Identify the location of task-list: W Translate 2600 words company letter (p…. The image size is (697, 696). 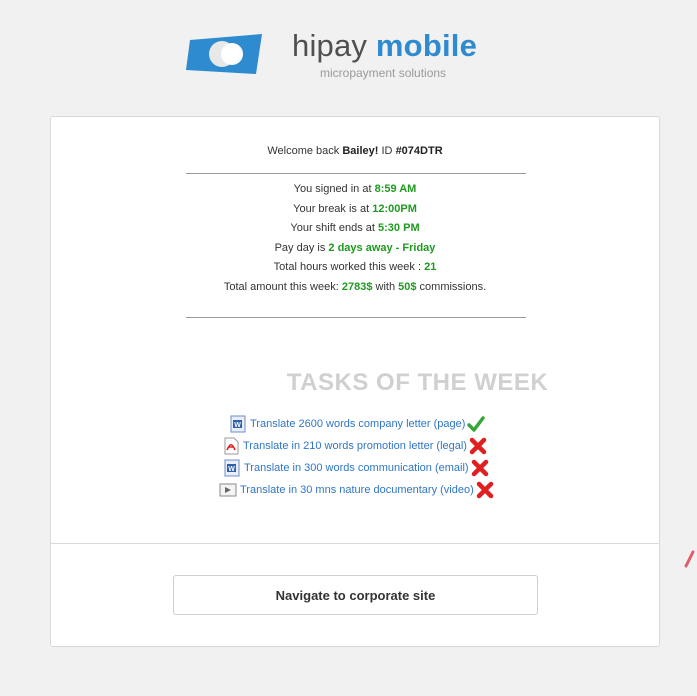
(381, 457).